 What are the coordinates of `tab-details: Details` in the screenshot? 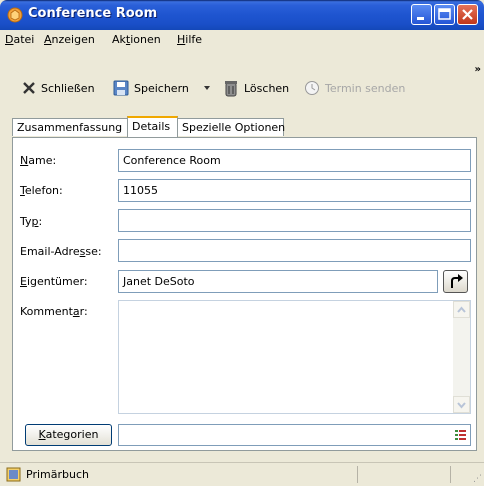 It's located at (152, 126).